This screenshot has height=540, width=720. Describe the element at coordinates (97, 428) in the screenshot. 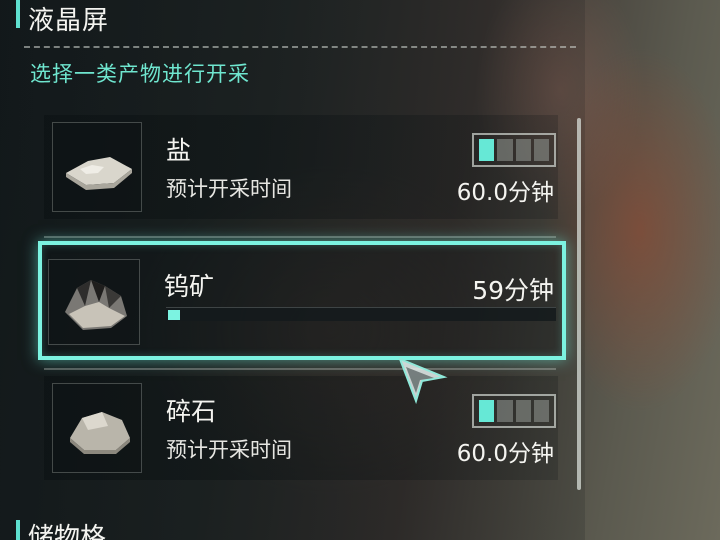

I see `gravel-icon` at that location.